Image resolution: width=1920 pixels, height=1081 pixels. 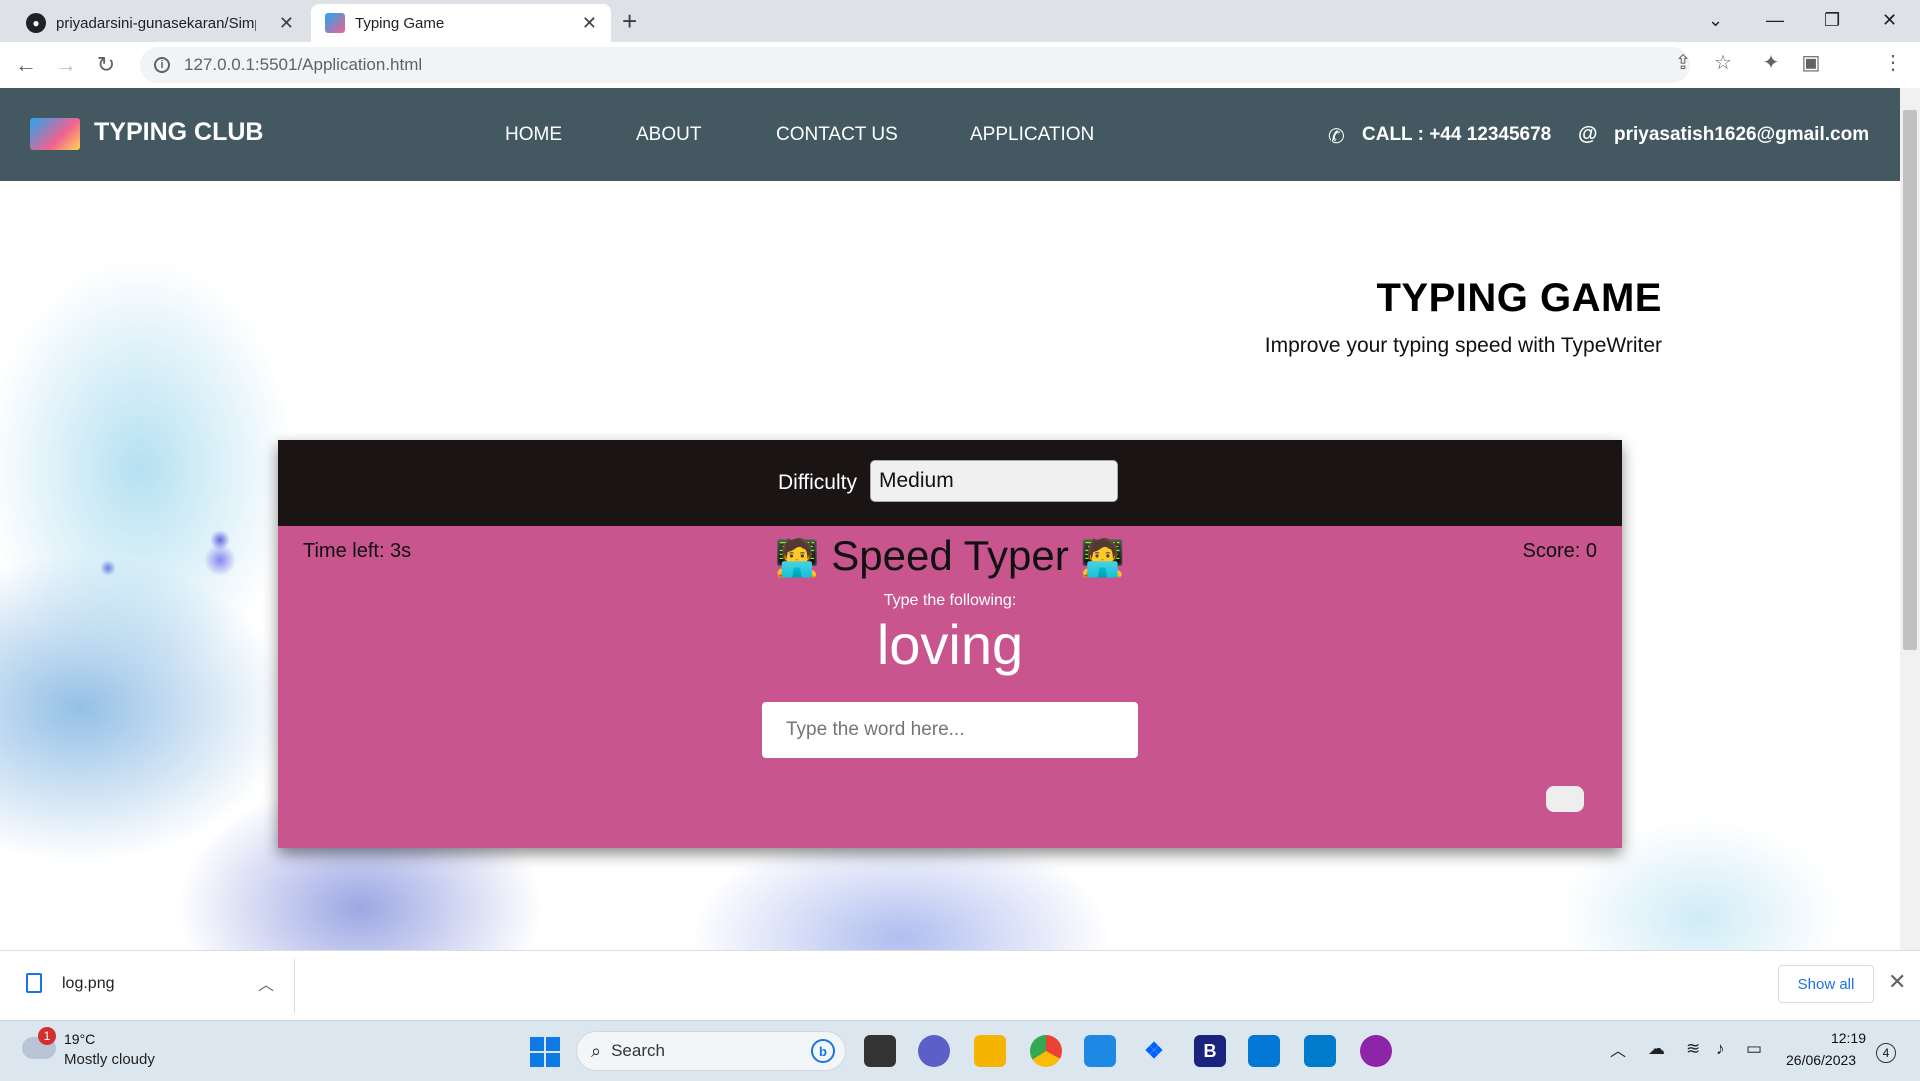 What do you see at coordinates (266, 983) in the screenshot?
I see `chevron-up-icon: ︿` at bounding box center [266, 983].